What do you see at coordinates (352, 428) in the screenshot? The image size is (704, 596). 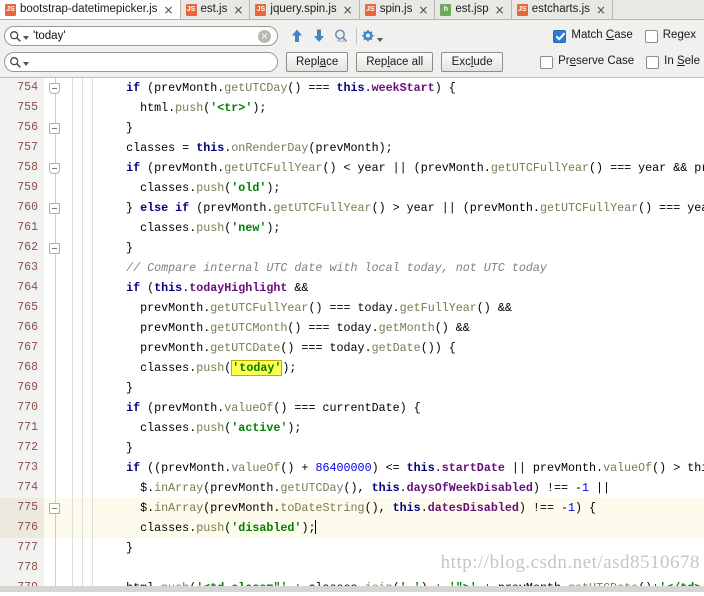 I see `code-line-771: 771 classes.push('active');` at bounding box center [352, 428].